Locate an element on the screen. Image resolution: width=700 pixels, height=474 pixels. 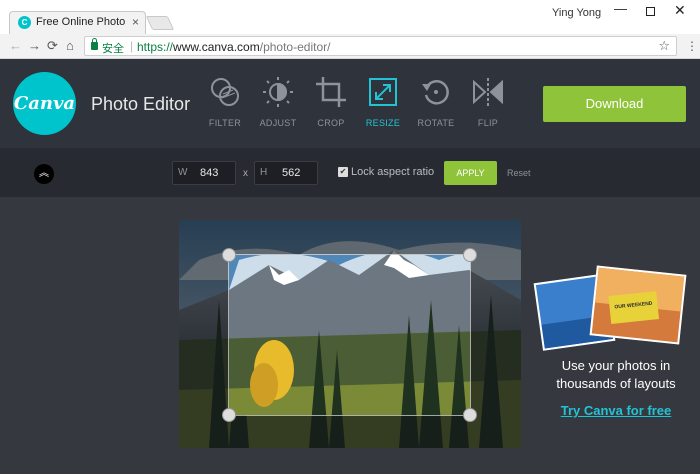
url-host: www.canva.com is located at coordinates (216, 47).